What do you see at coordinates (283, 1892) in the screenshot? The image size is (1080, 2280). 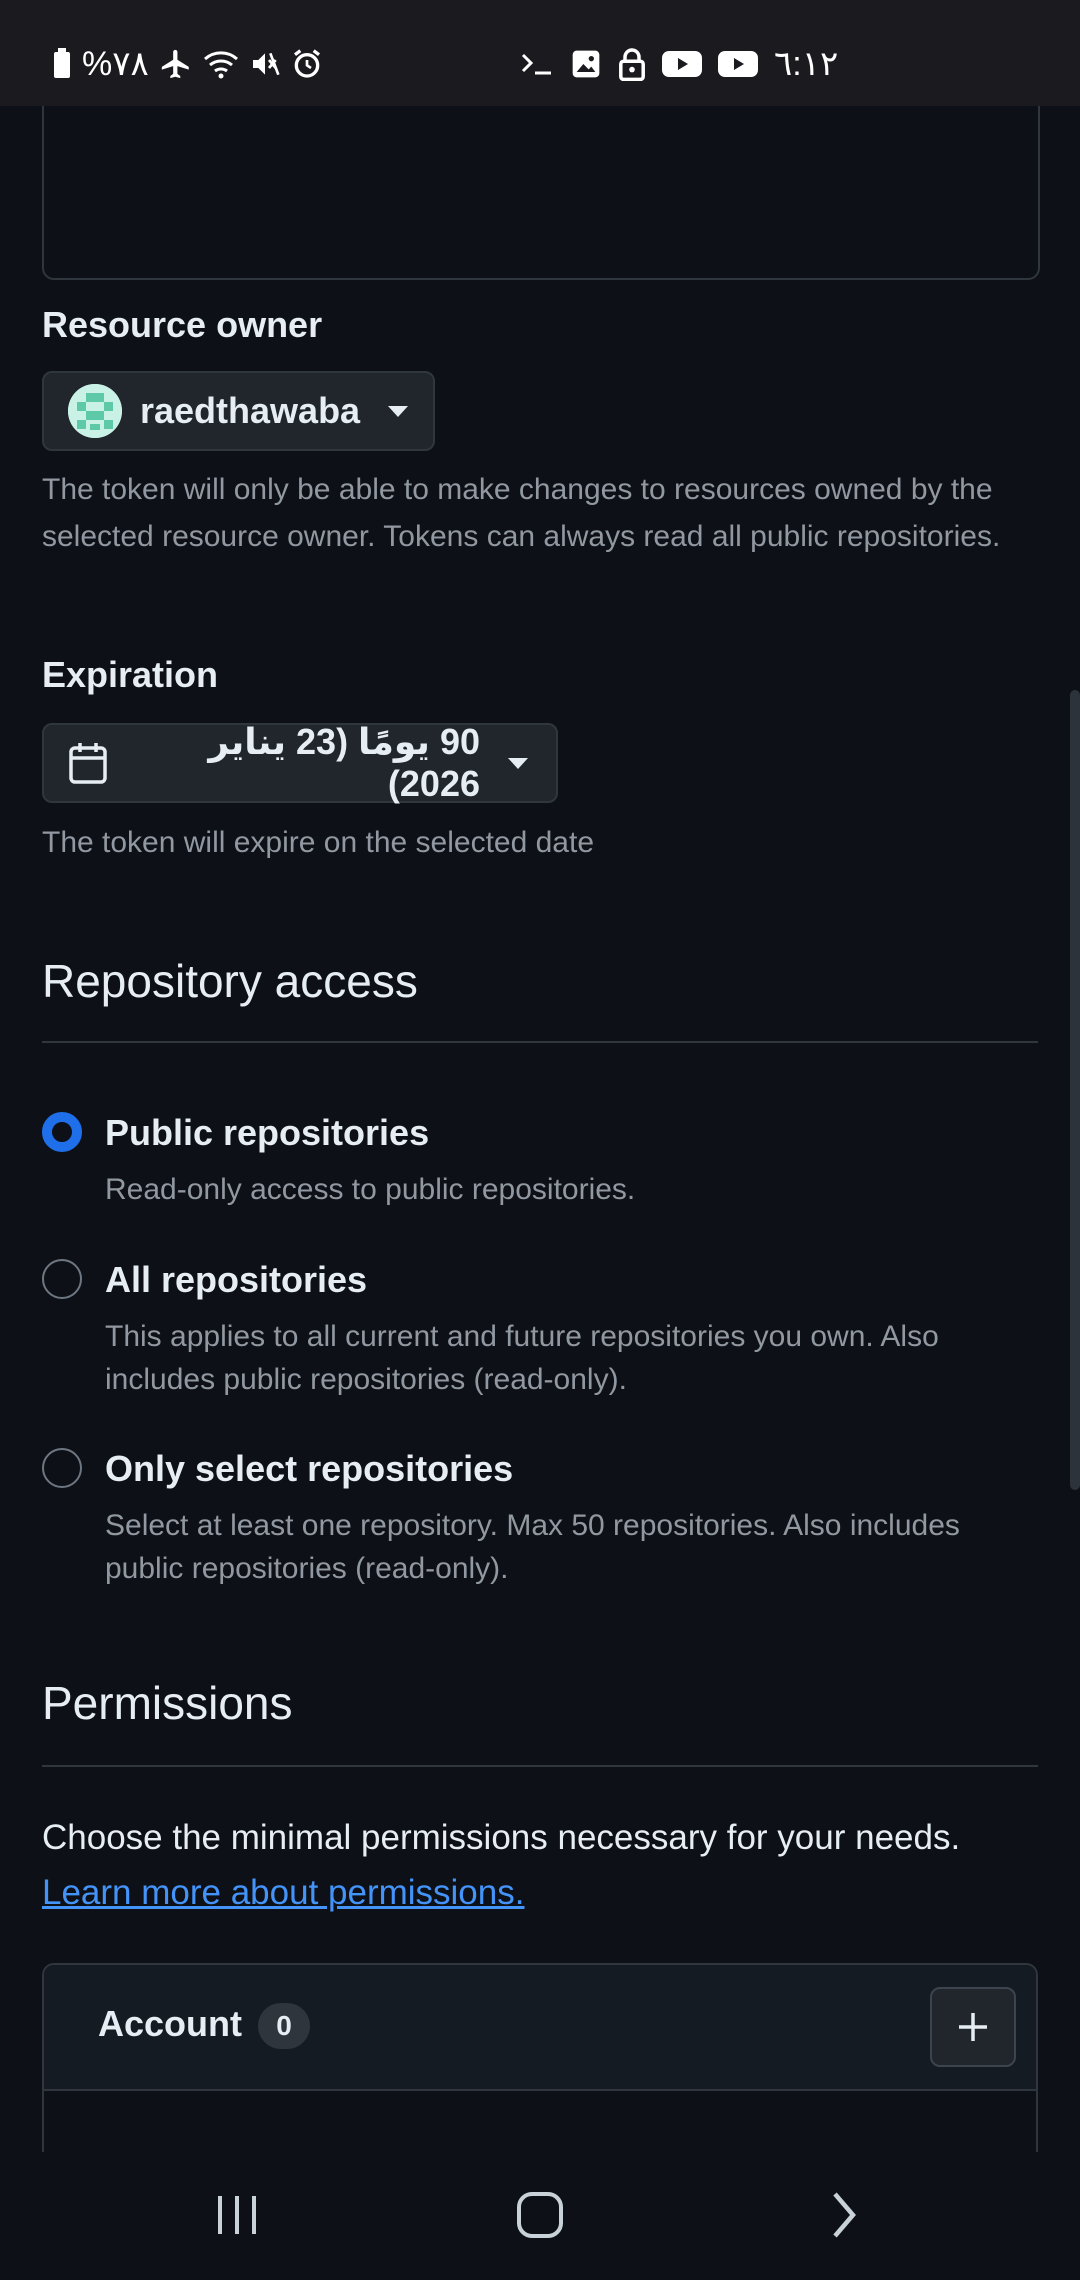 I see `learn-more-permissions-link: Learn more about permissions.` at bounding box center [283, 1892].